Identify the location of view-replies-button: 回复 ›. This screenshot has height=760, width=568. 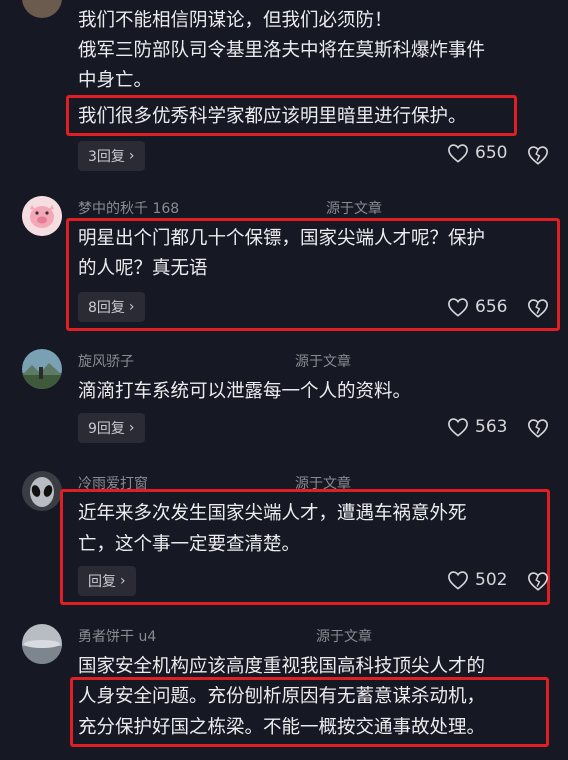
(107, 581).